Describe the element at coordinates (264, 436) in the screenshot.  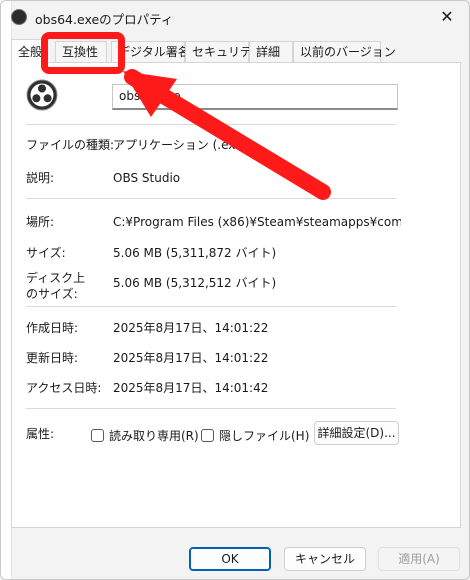
I see `hidden-label: 隠しファイル(H)` at that location.